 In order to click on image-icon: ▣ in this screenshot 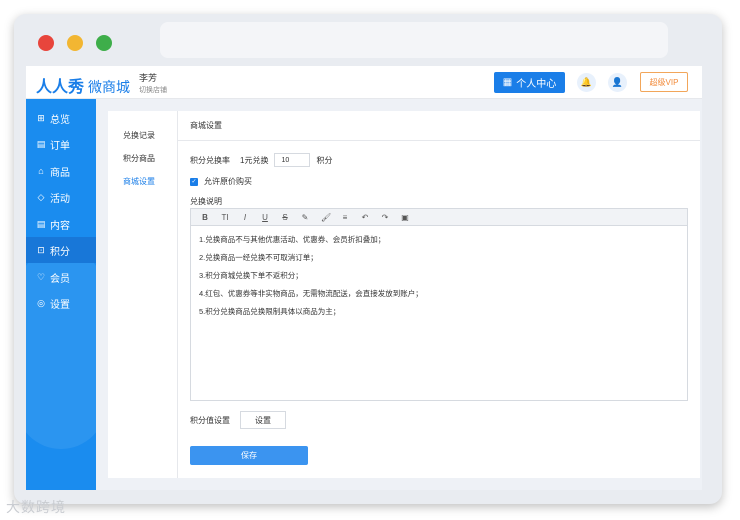, I will do `click(405, 217)`.